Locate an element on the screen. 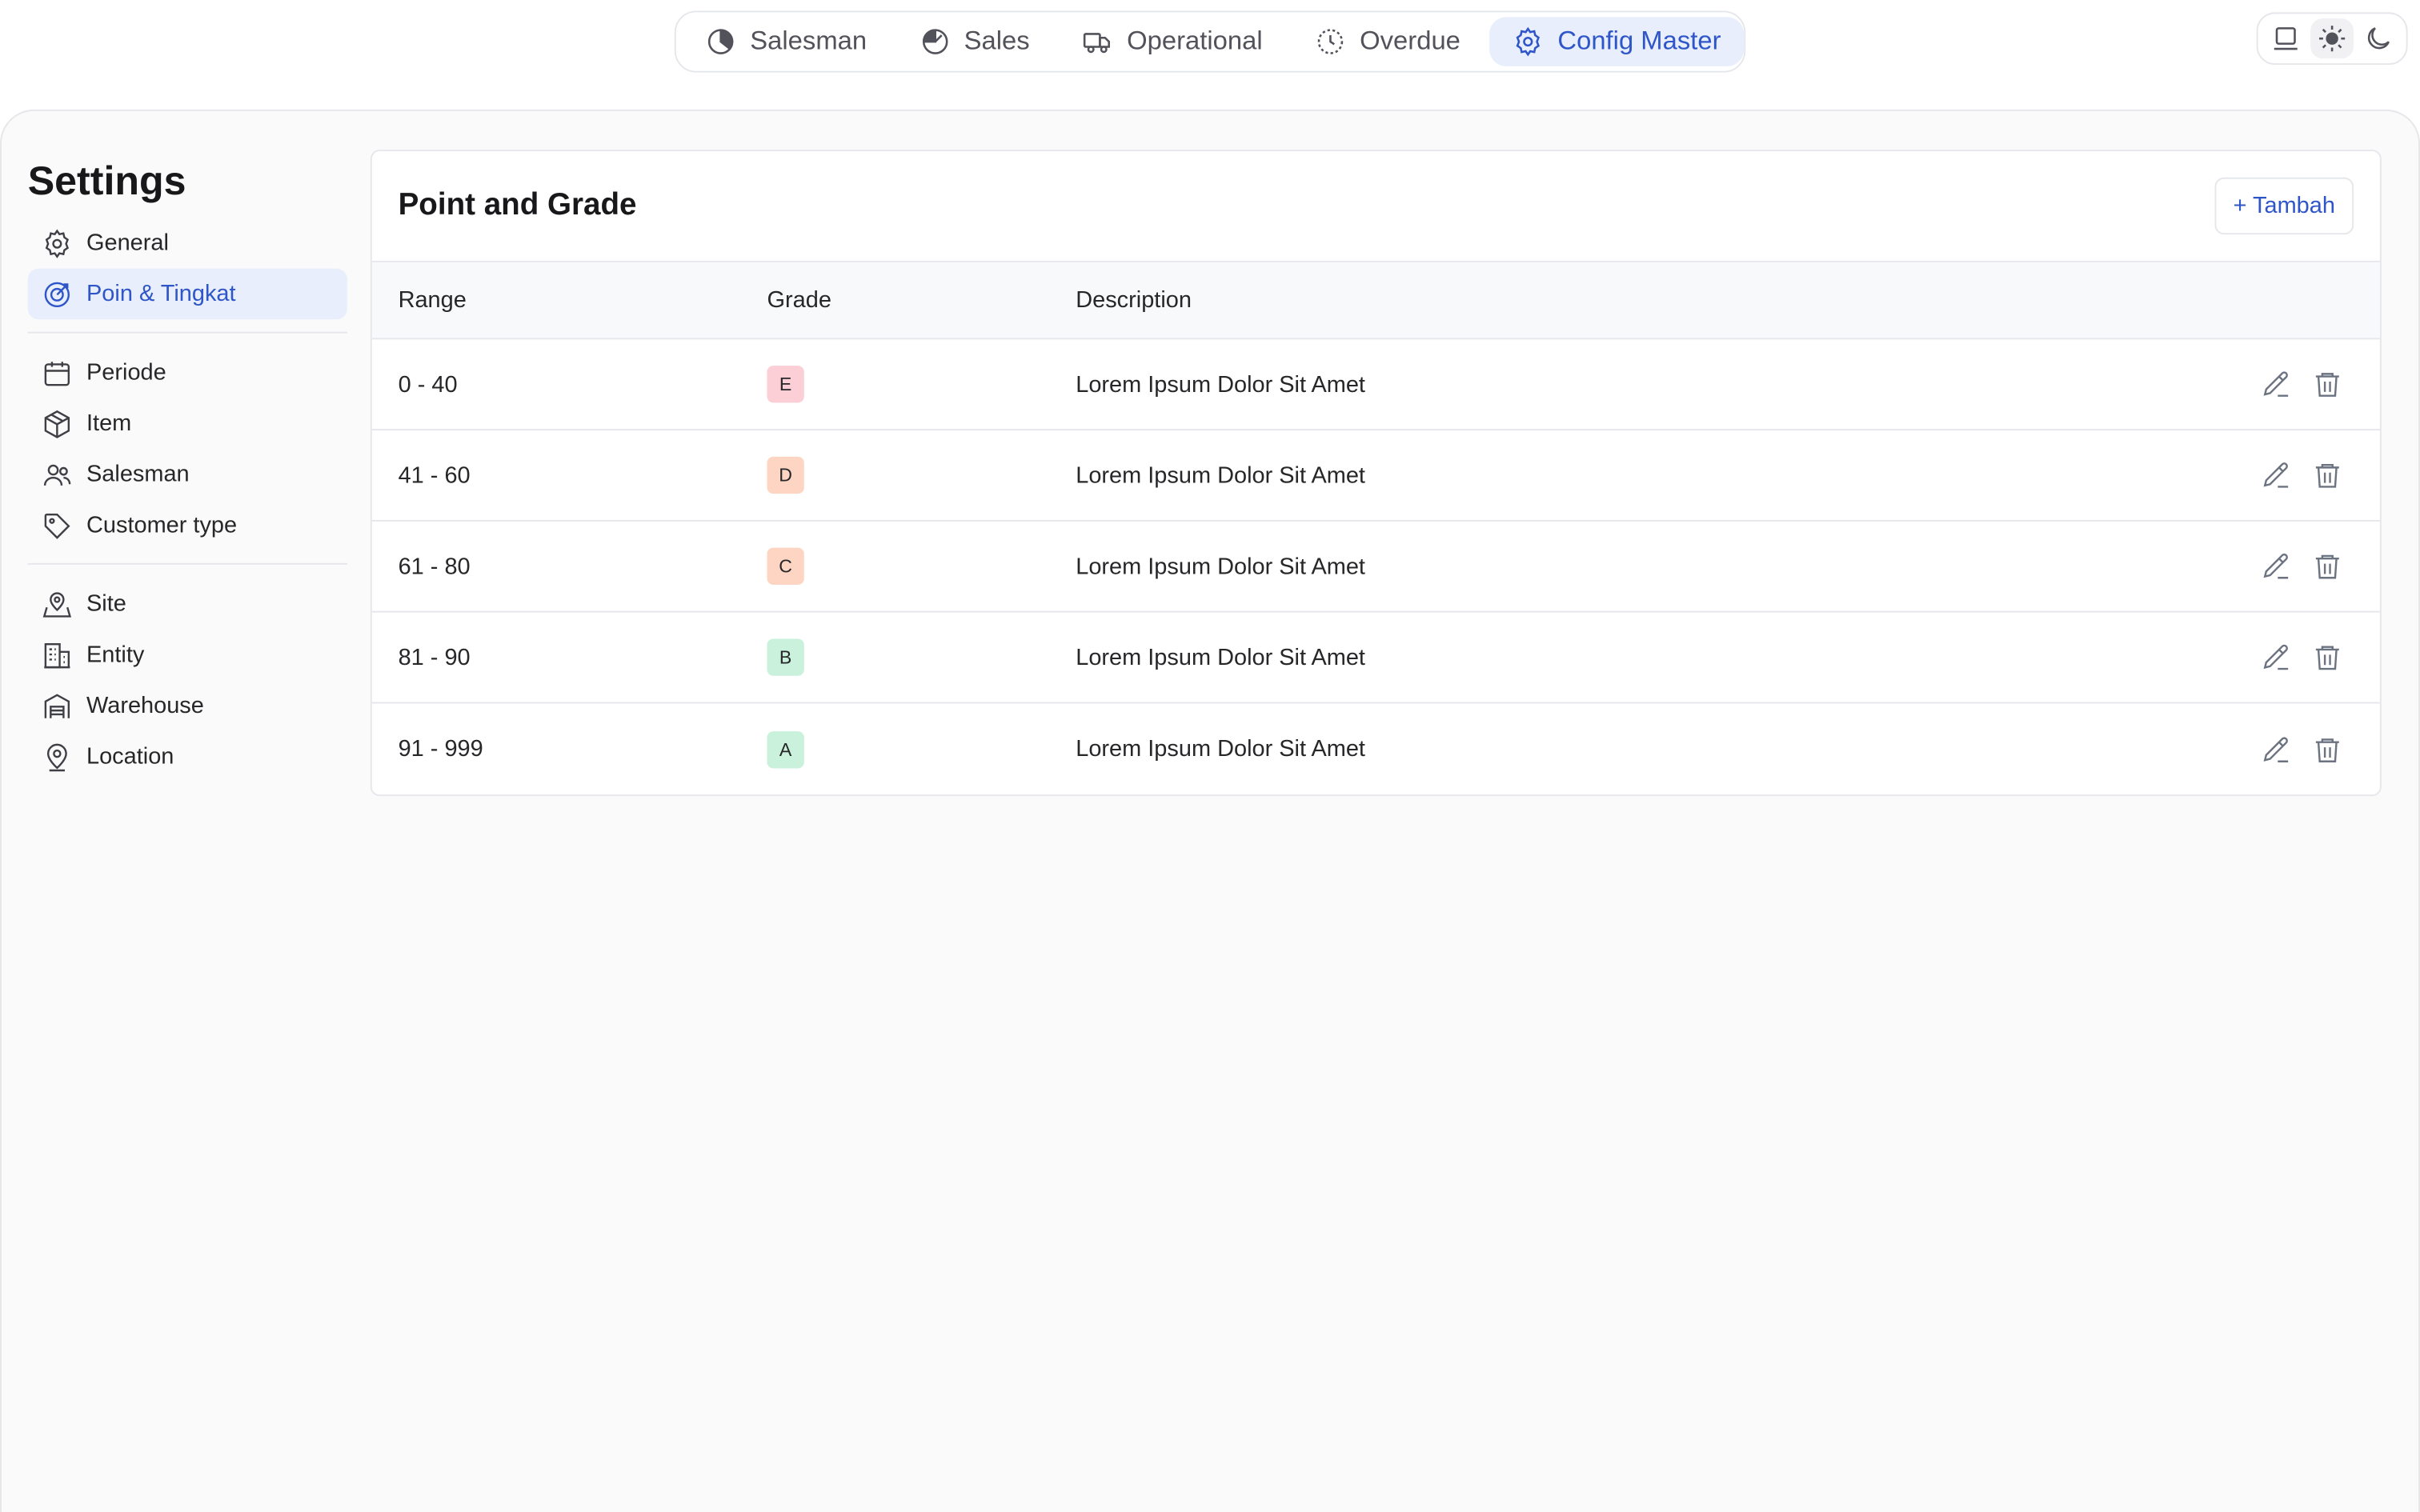 The image size is (2420, 1512). gear-icon is located at coordinates (1529, 41).